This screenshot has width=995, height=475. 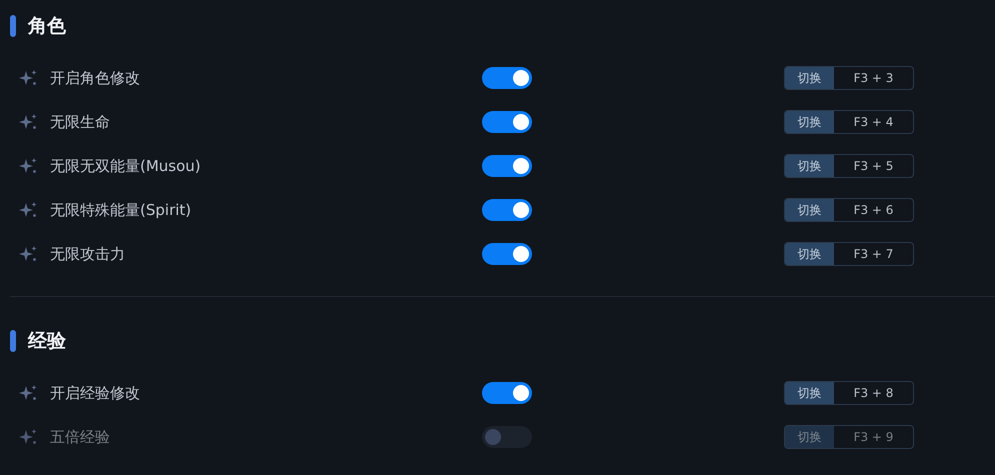 I want to click on hotkey-text: F3 + 7, so click(x=873, y=254).